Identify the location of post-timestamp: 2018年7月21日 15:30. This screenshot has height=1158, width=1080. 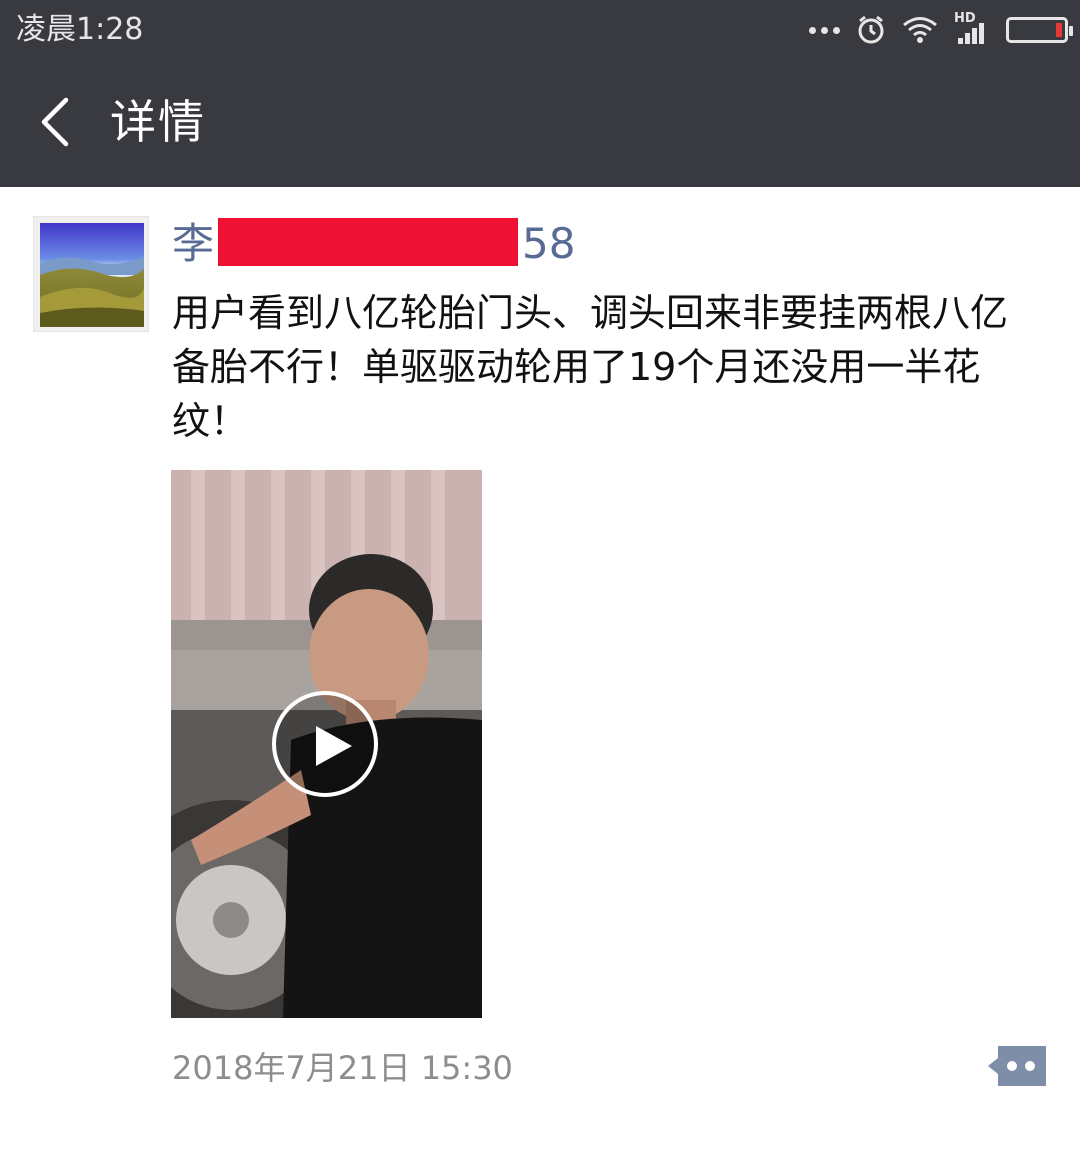
(342, 1068).